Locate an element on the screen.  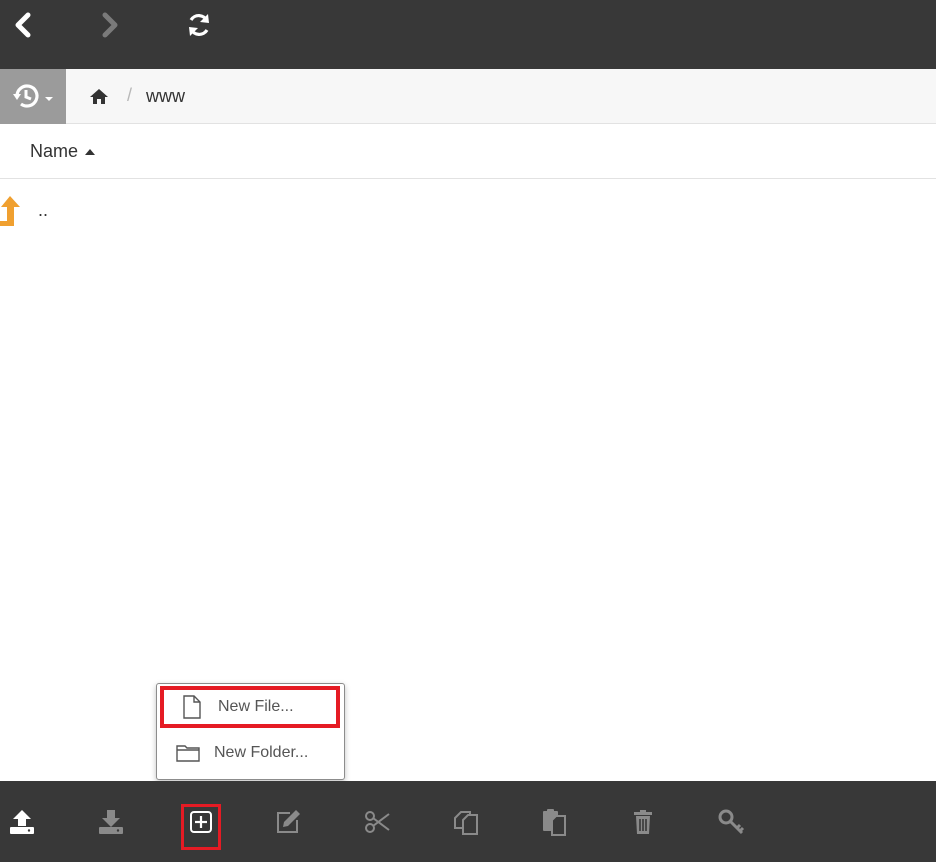
refresh-button is located at coordinates (199, 25).